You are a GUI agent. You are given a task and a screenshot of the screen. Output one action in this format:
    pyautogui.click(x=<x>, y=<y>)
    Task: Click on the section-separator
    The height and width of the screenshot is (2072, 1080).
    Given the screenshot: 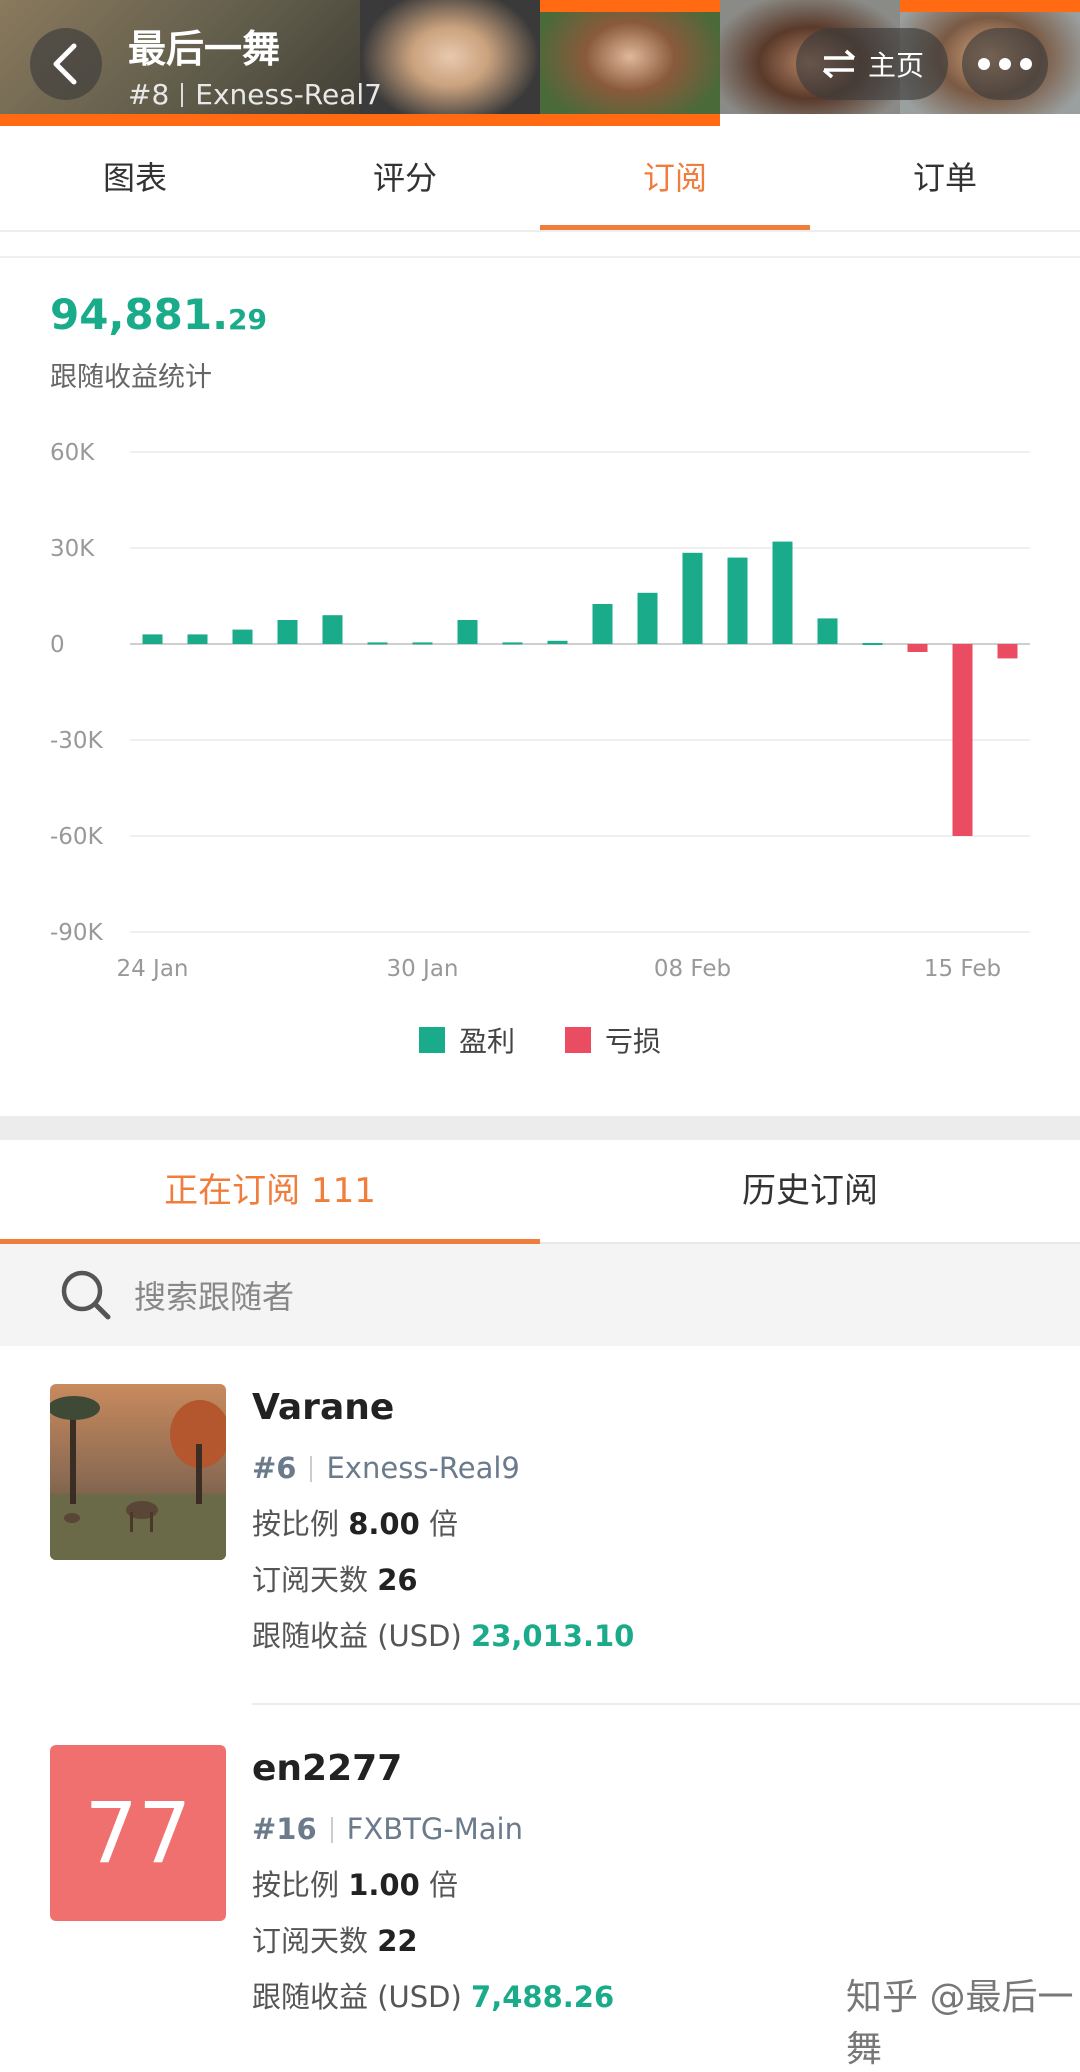 What is the action you would take?
    pyautogui.click(x=540, y=257)
    